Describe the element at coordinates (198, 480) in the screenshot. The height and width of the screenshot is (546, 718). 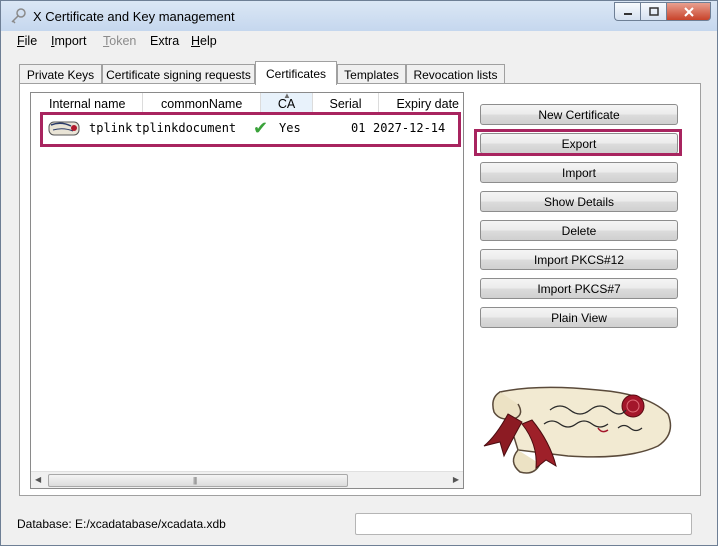
I see `scrollbar-thumb: |||` at that location.